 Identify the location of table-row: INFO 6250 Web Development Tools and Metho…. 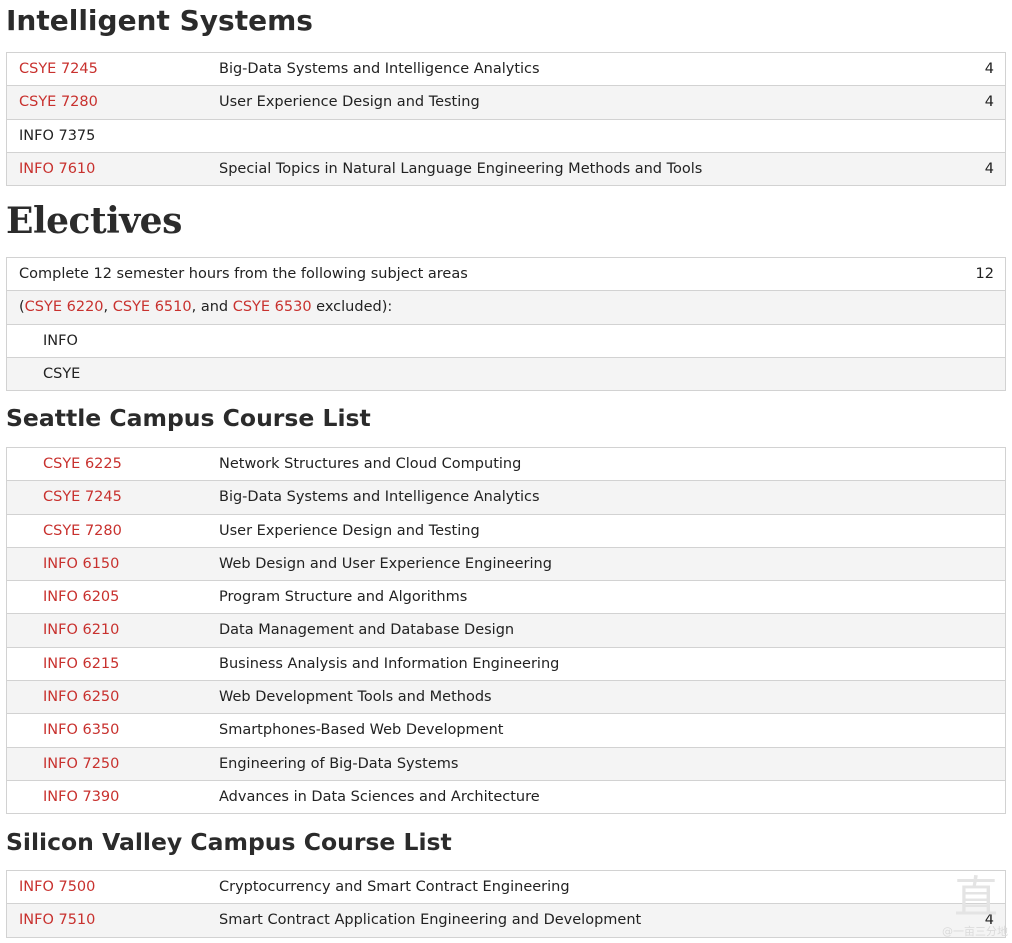
(506, 698).